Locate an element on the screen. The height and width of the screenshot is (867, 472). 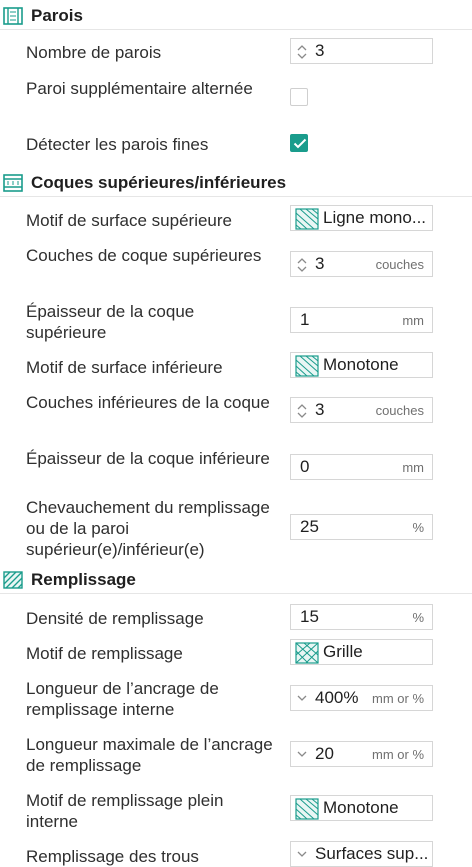
infill-pattern-label: Motif de remplissage is located at coordinates (104, 653).